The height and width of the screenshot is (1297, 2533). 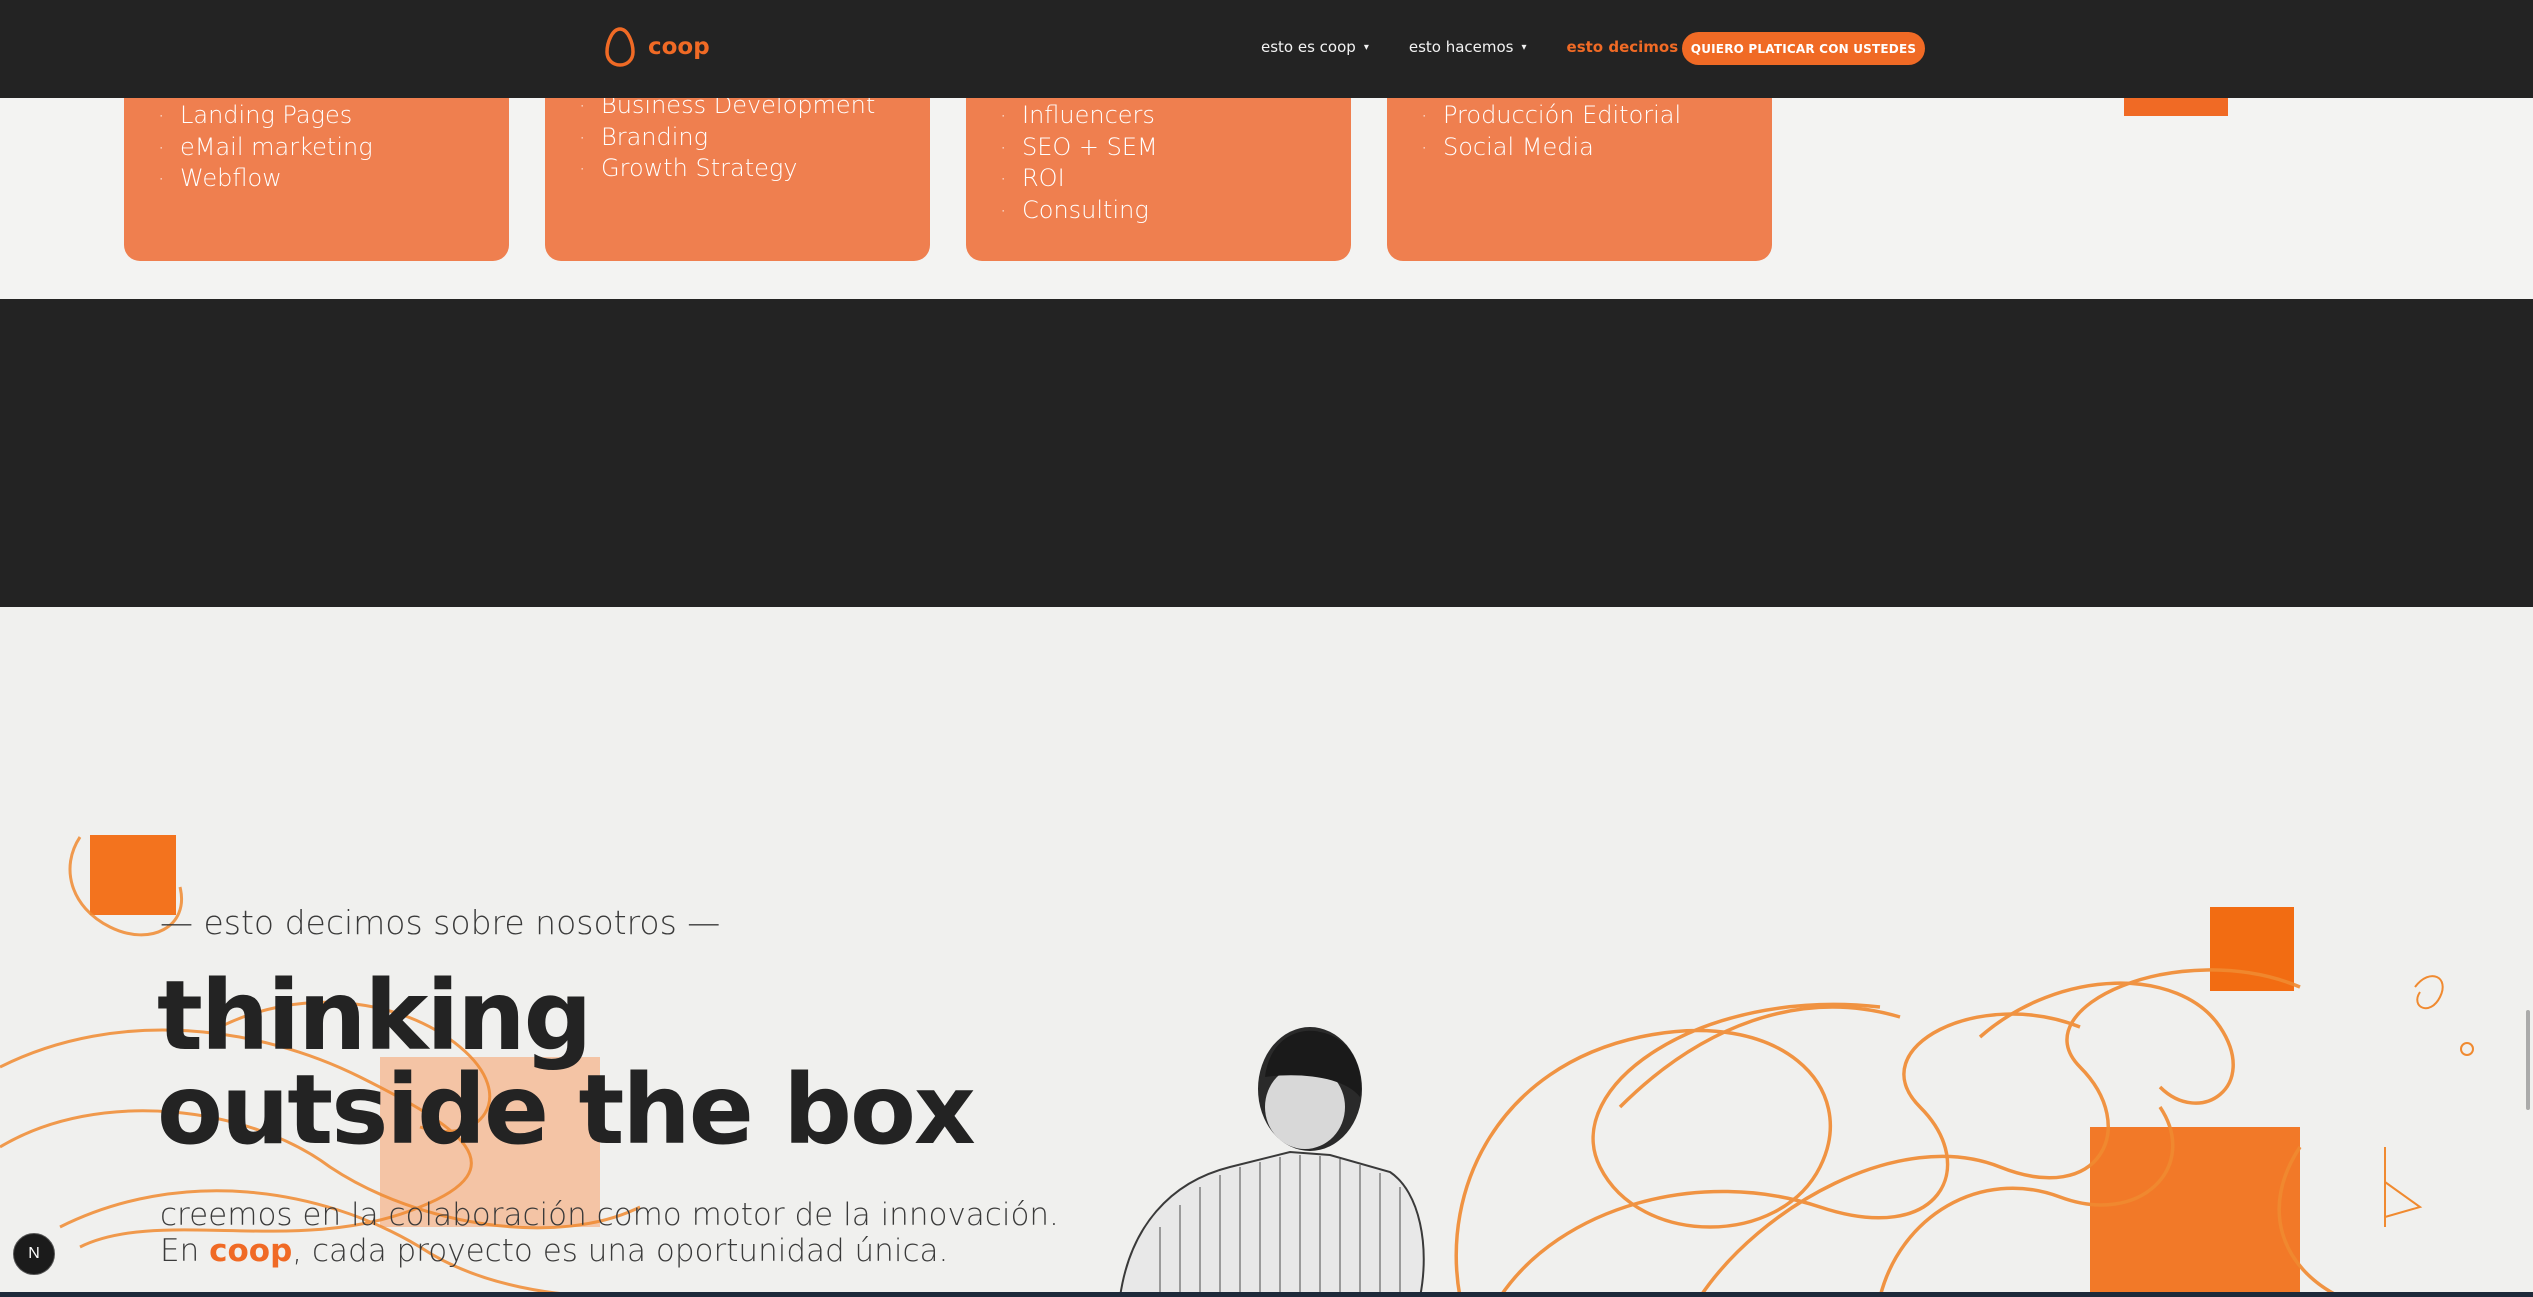 I want to click on person-illustration, so click(x=1271, y=1162).